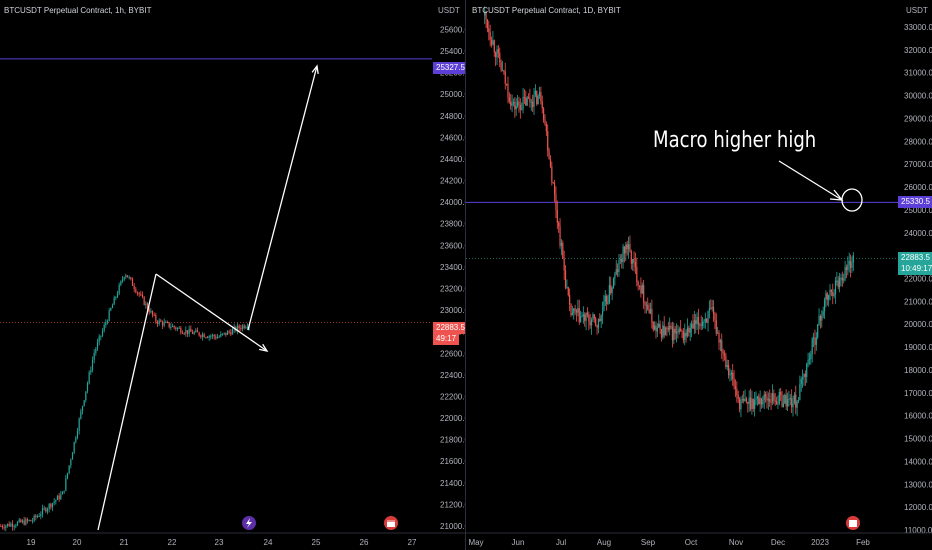  Describe the element at coordinates (452, 526) in the screenshot. I see `left-y-tick: 21000.0` at that location.